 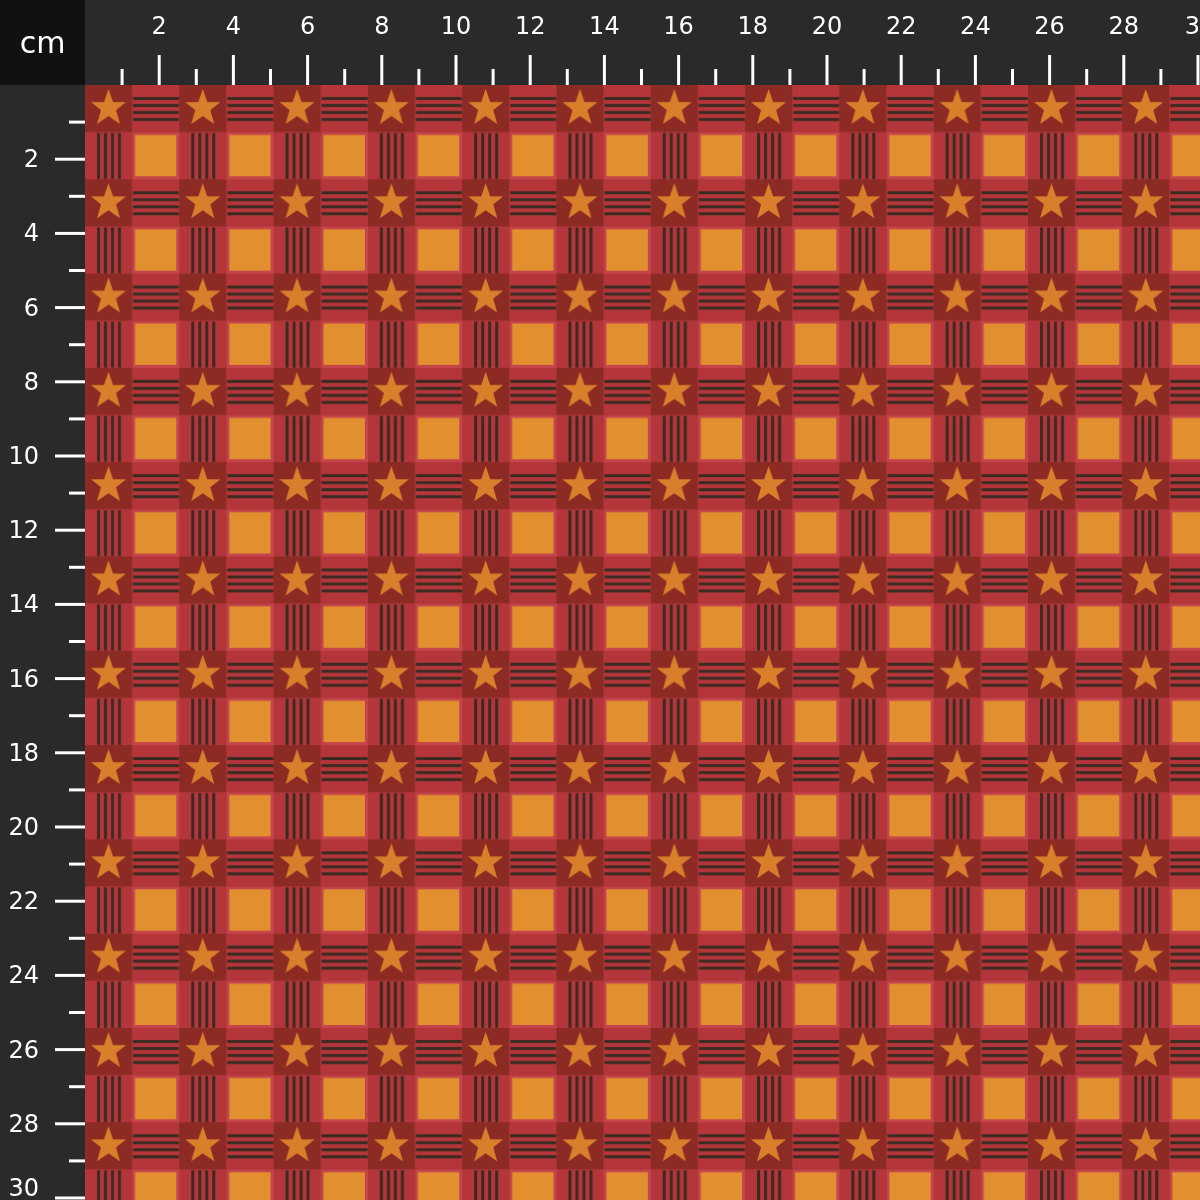 What do you see at coordinates (23, 1188) in the screenshot?
I see `ruler-label: 30` at bounding box center [23, 1188].